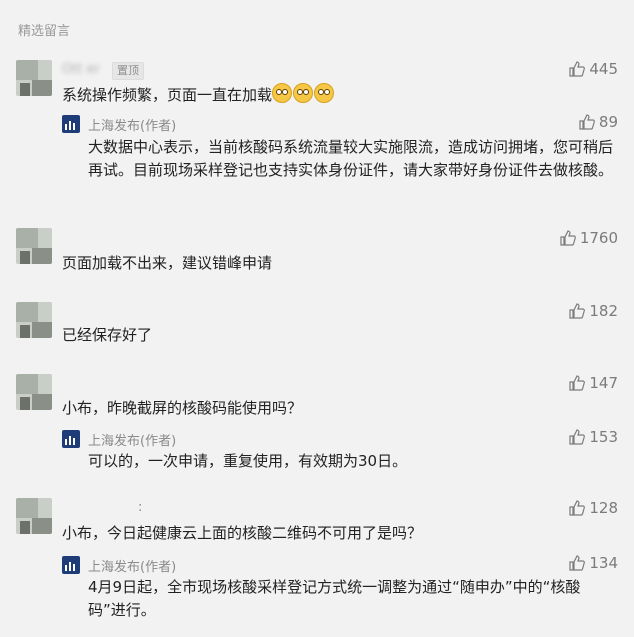 This screenshot has width=634, height=637. I want to click on pinned-badge: 置顶, so click(128, 71).